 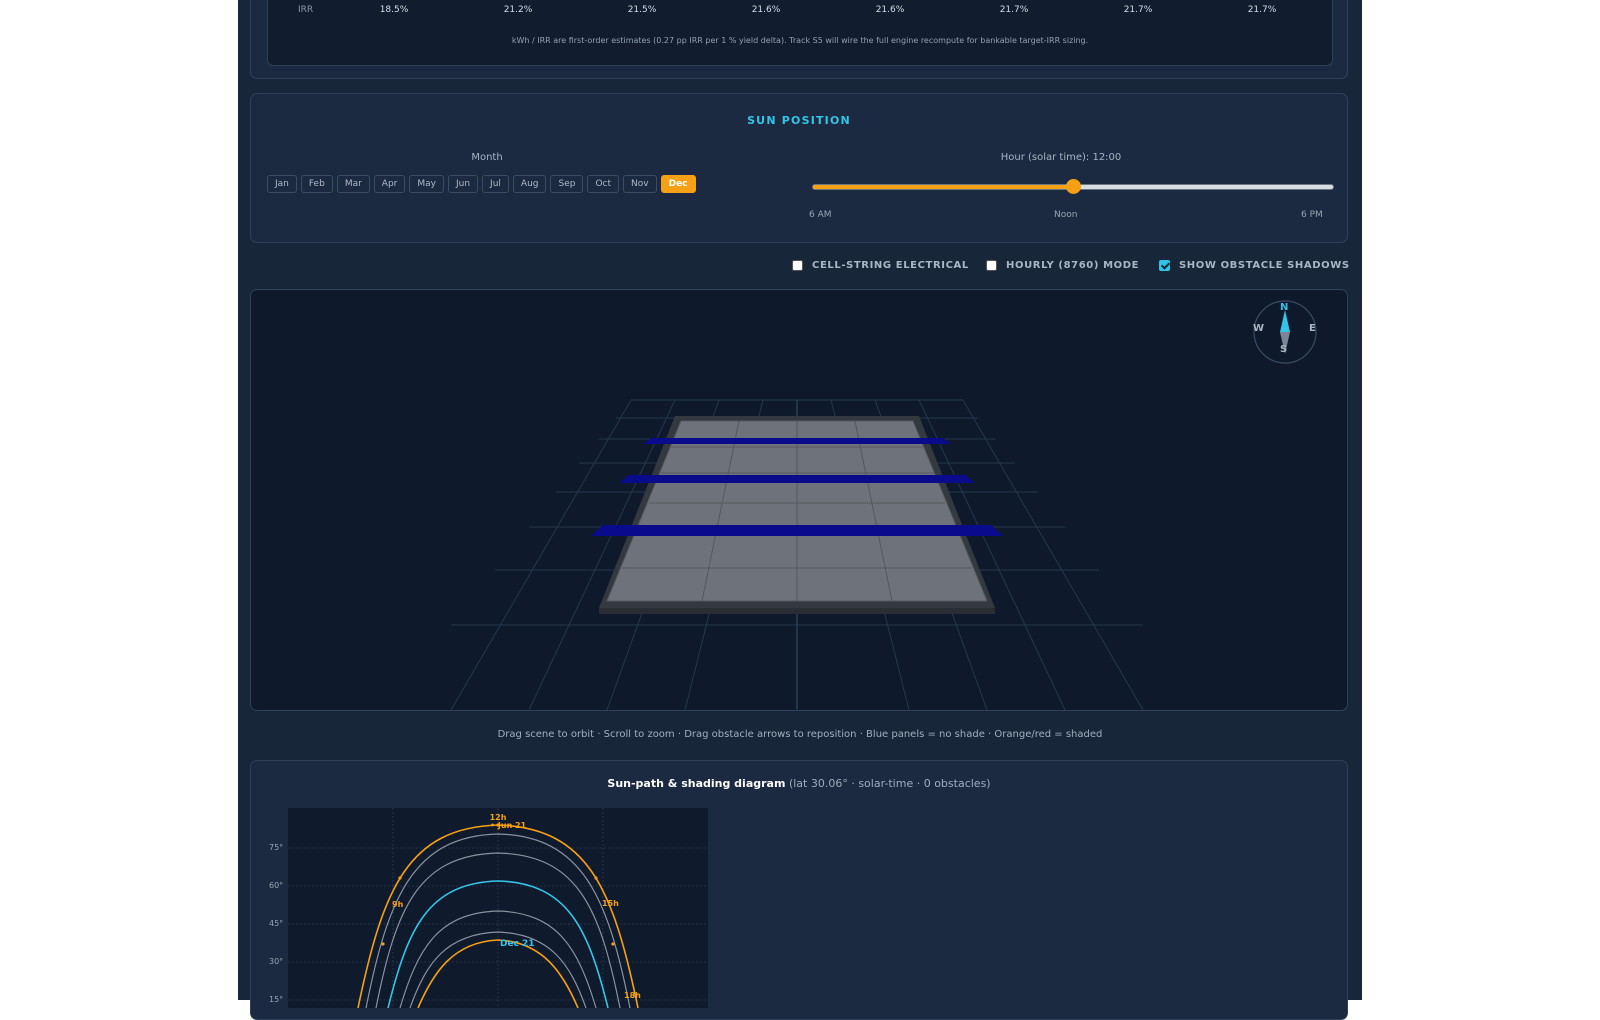 What do you see at coordinates (276, 961) in the screenshot?
I see `y-tick: 30°` at bounding box center [276, 961].